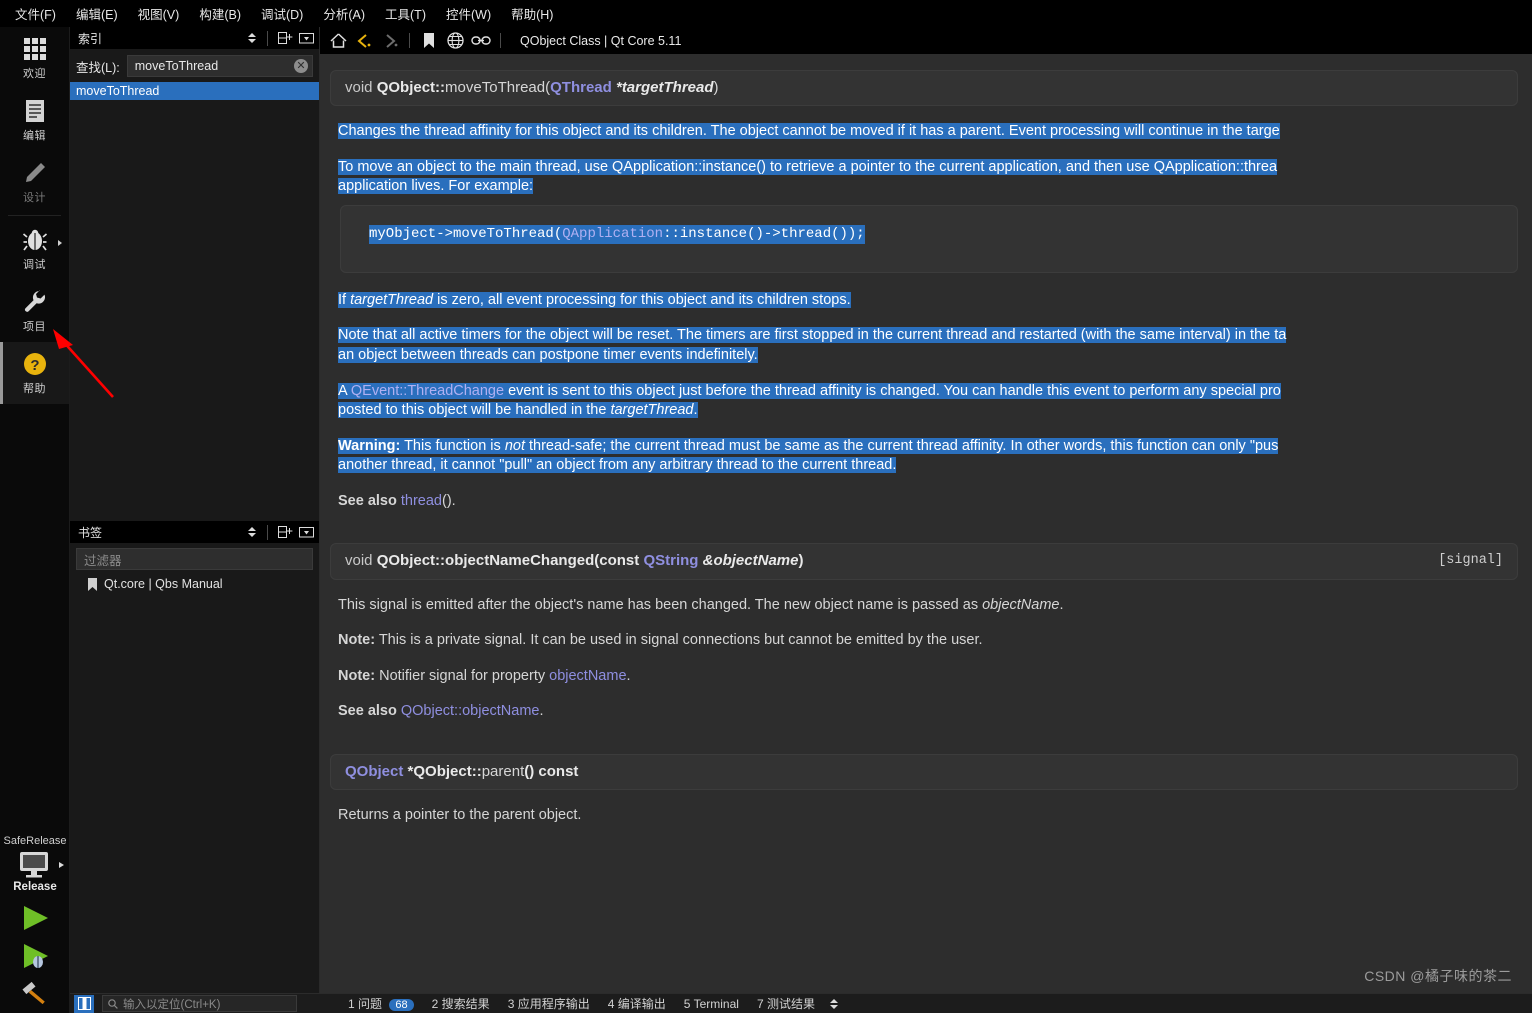 The width and height of the screenshot is (1532, 1013). Describe the element at coordinates (34, 373) in the screenshot. I see `sidebar-item-help: ? 帮助` at that location.